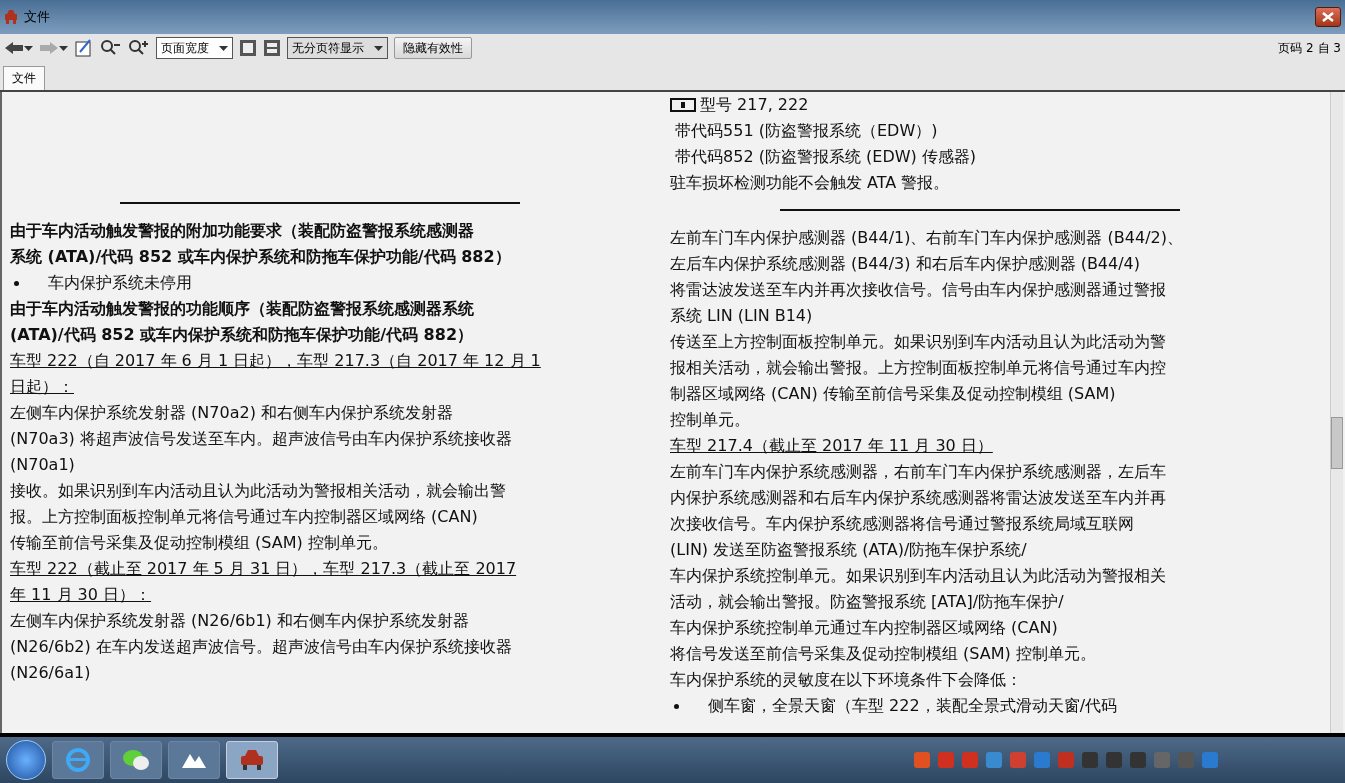 The image size is (1345, 783). I want to click on bullet-text: 侧车窗，全景天窗（车型 222，装配全景式滑动天窗/代码, so click(912, 706).